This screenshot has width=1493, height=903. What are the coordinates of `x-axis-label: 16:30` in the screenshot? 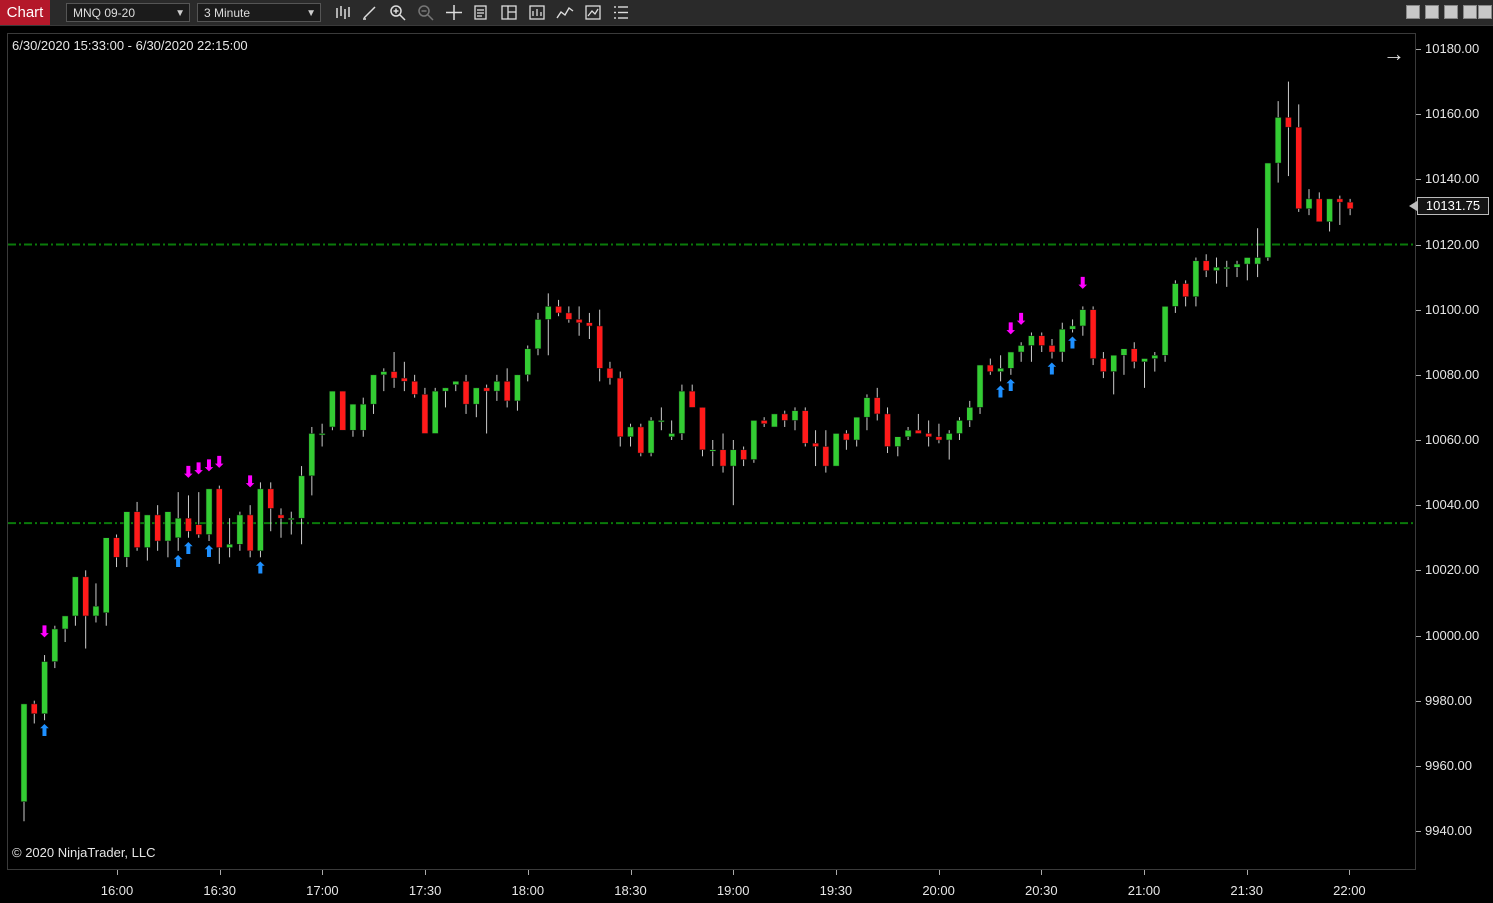 It's located at (219, 890).